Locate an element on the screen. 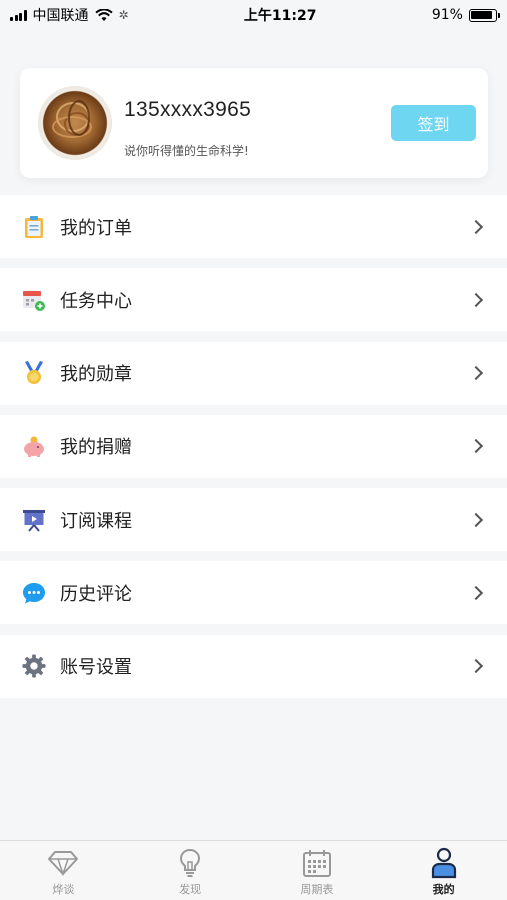 The width and height of the screenshot is (507, 900). tab-label: 周期表 is located at coordinates (317, 889).